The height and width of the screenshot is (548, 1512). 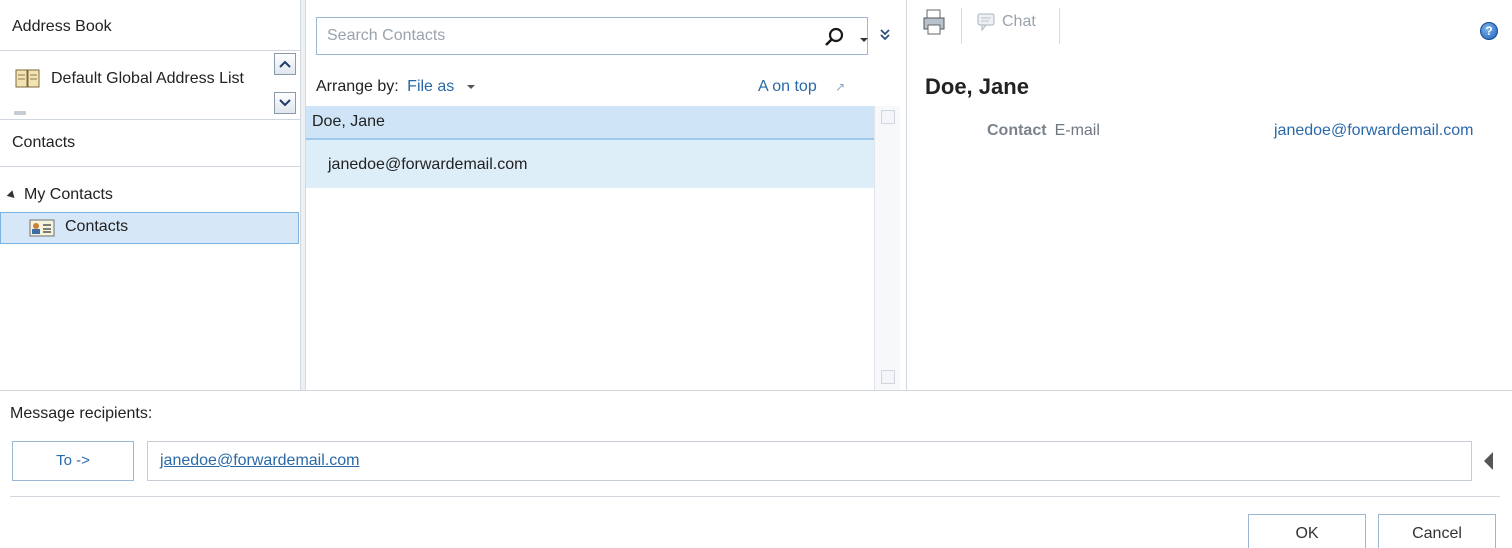 I want to click on global-address-list-item: Default Global Address List, so click(x=136, y=82).